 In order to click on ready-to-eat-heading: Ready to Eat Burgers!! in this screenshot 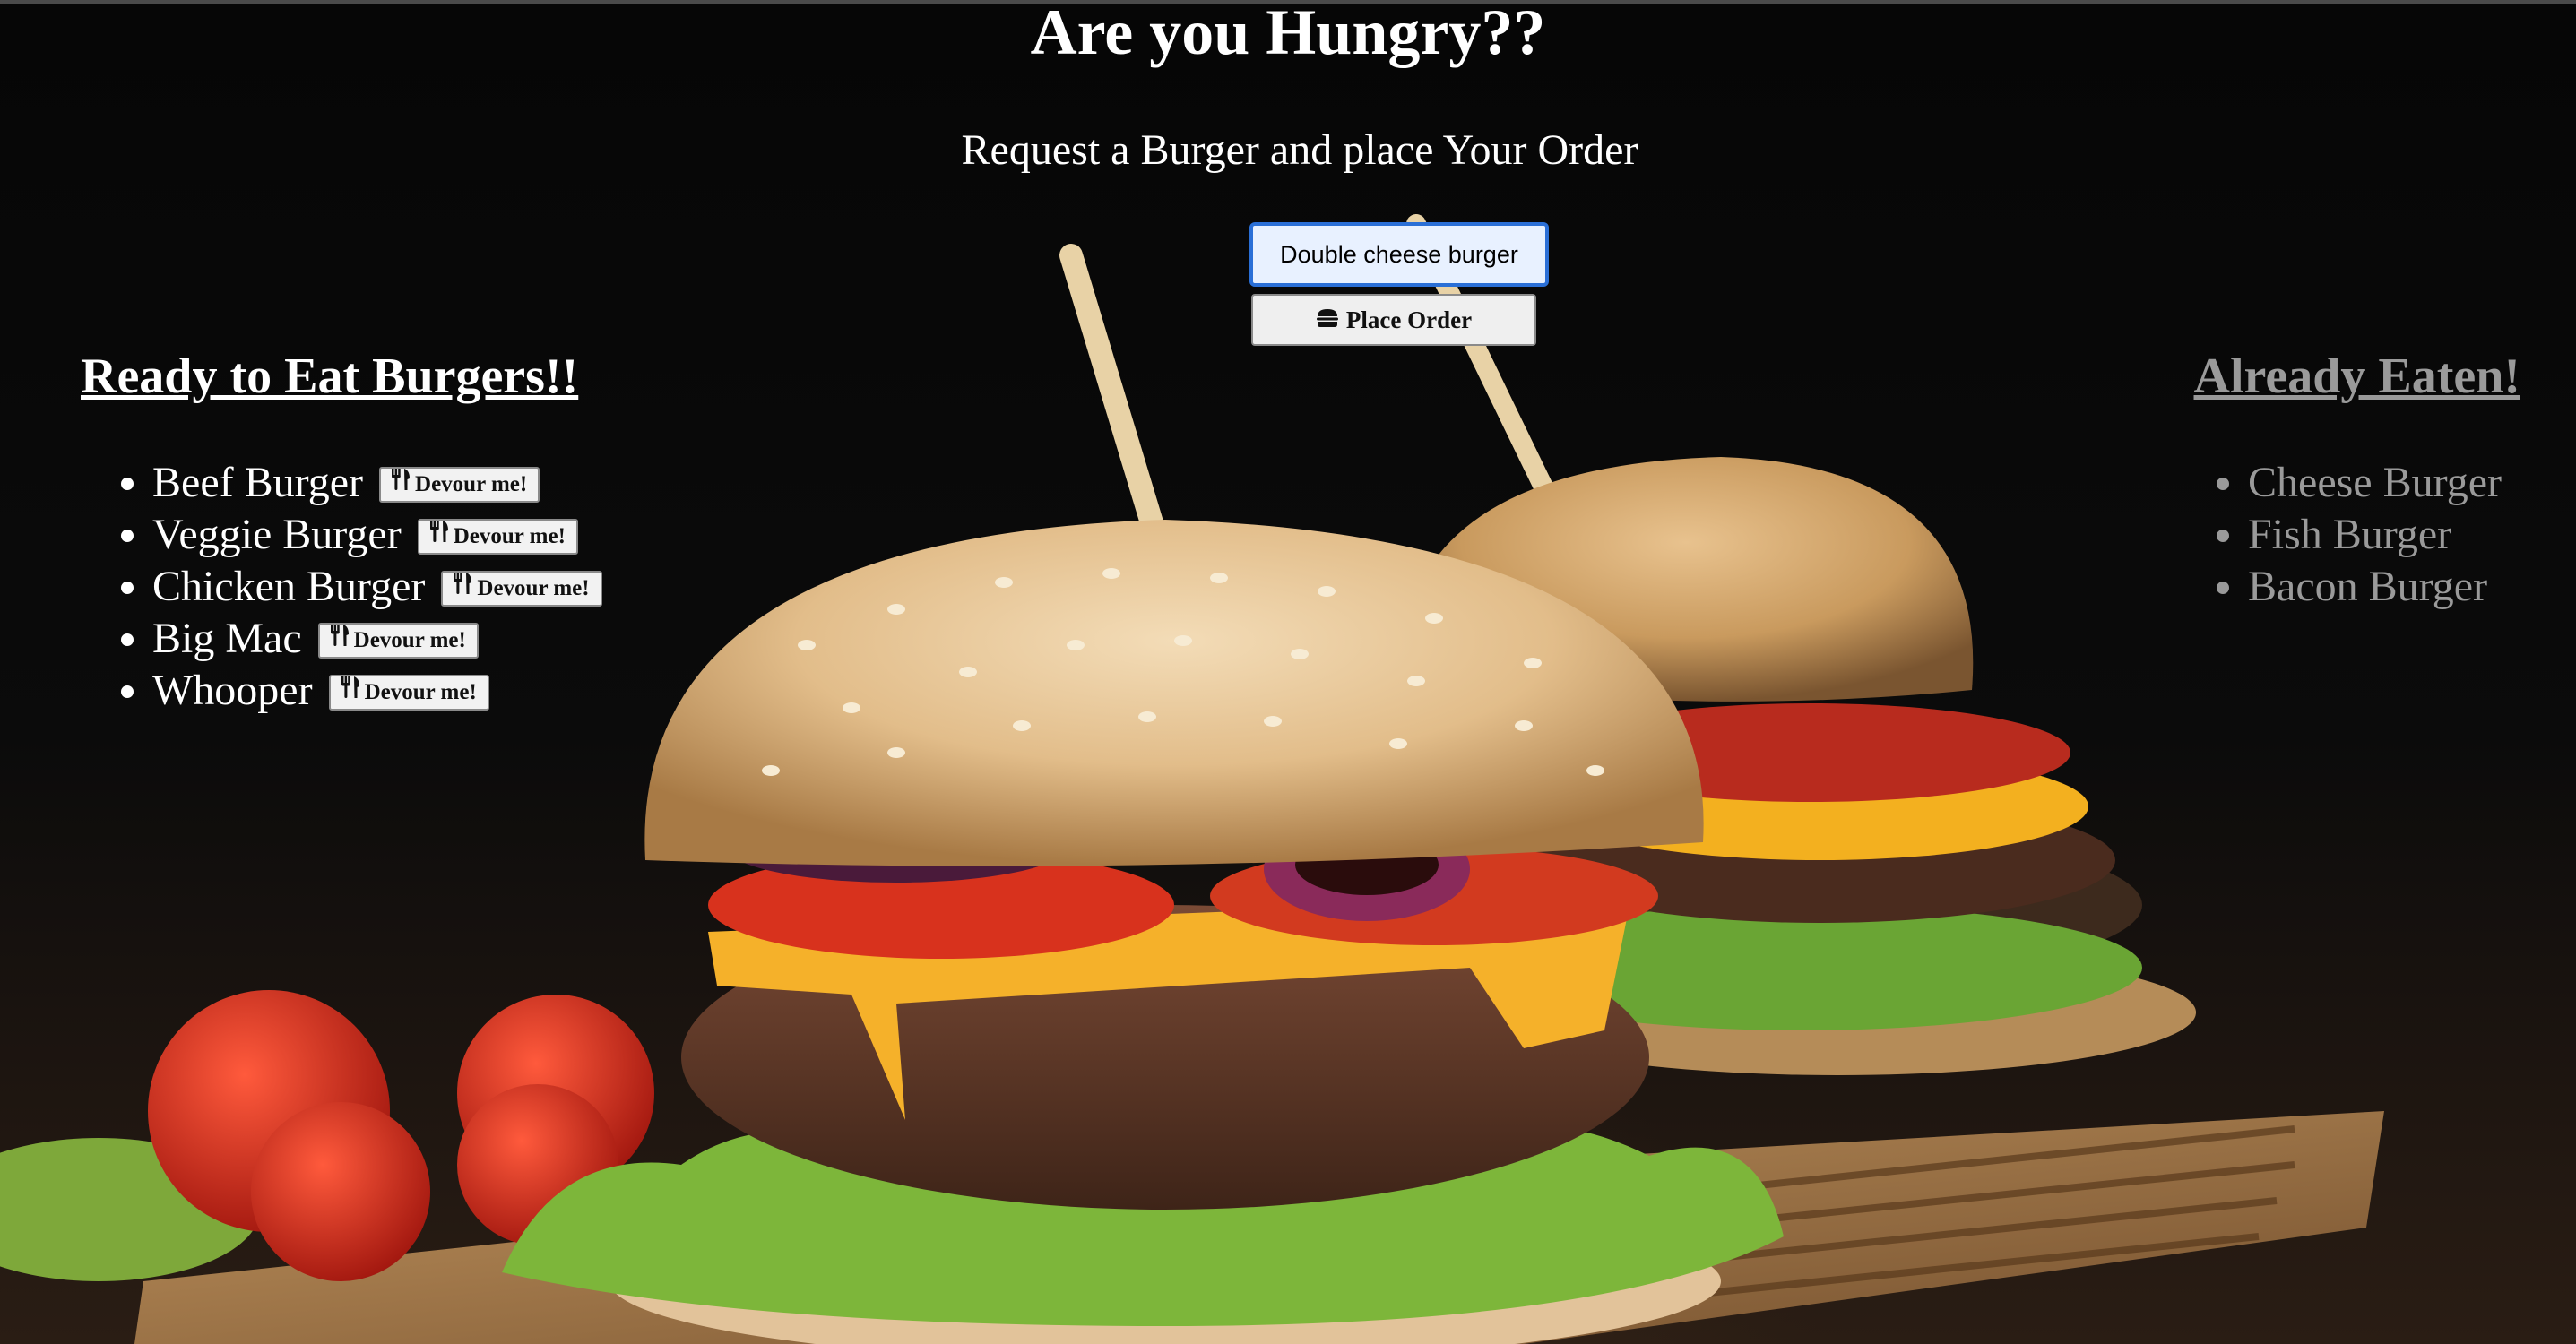, I will do `click(330, 377)`.